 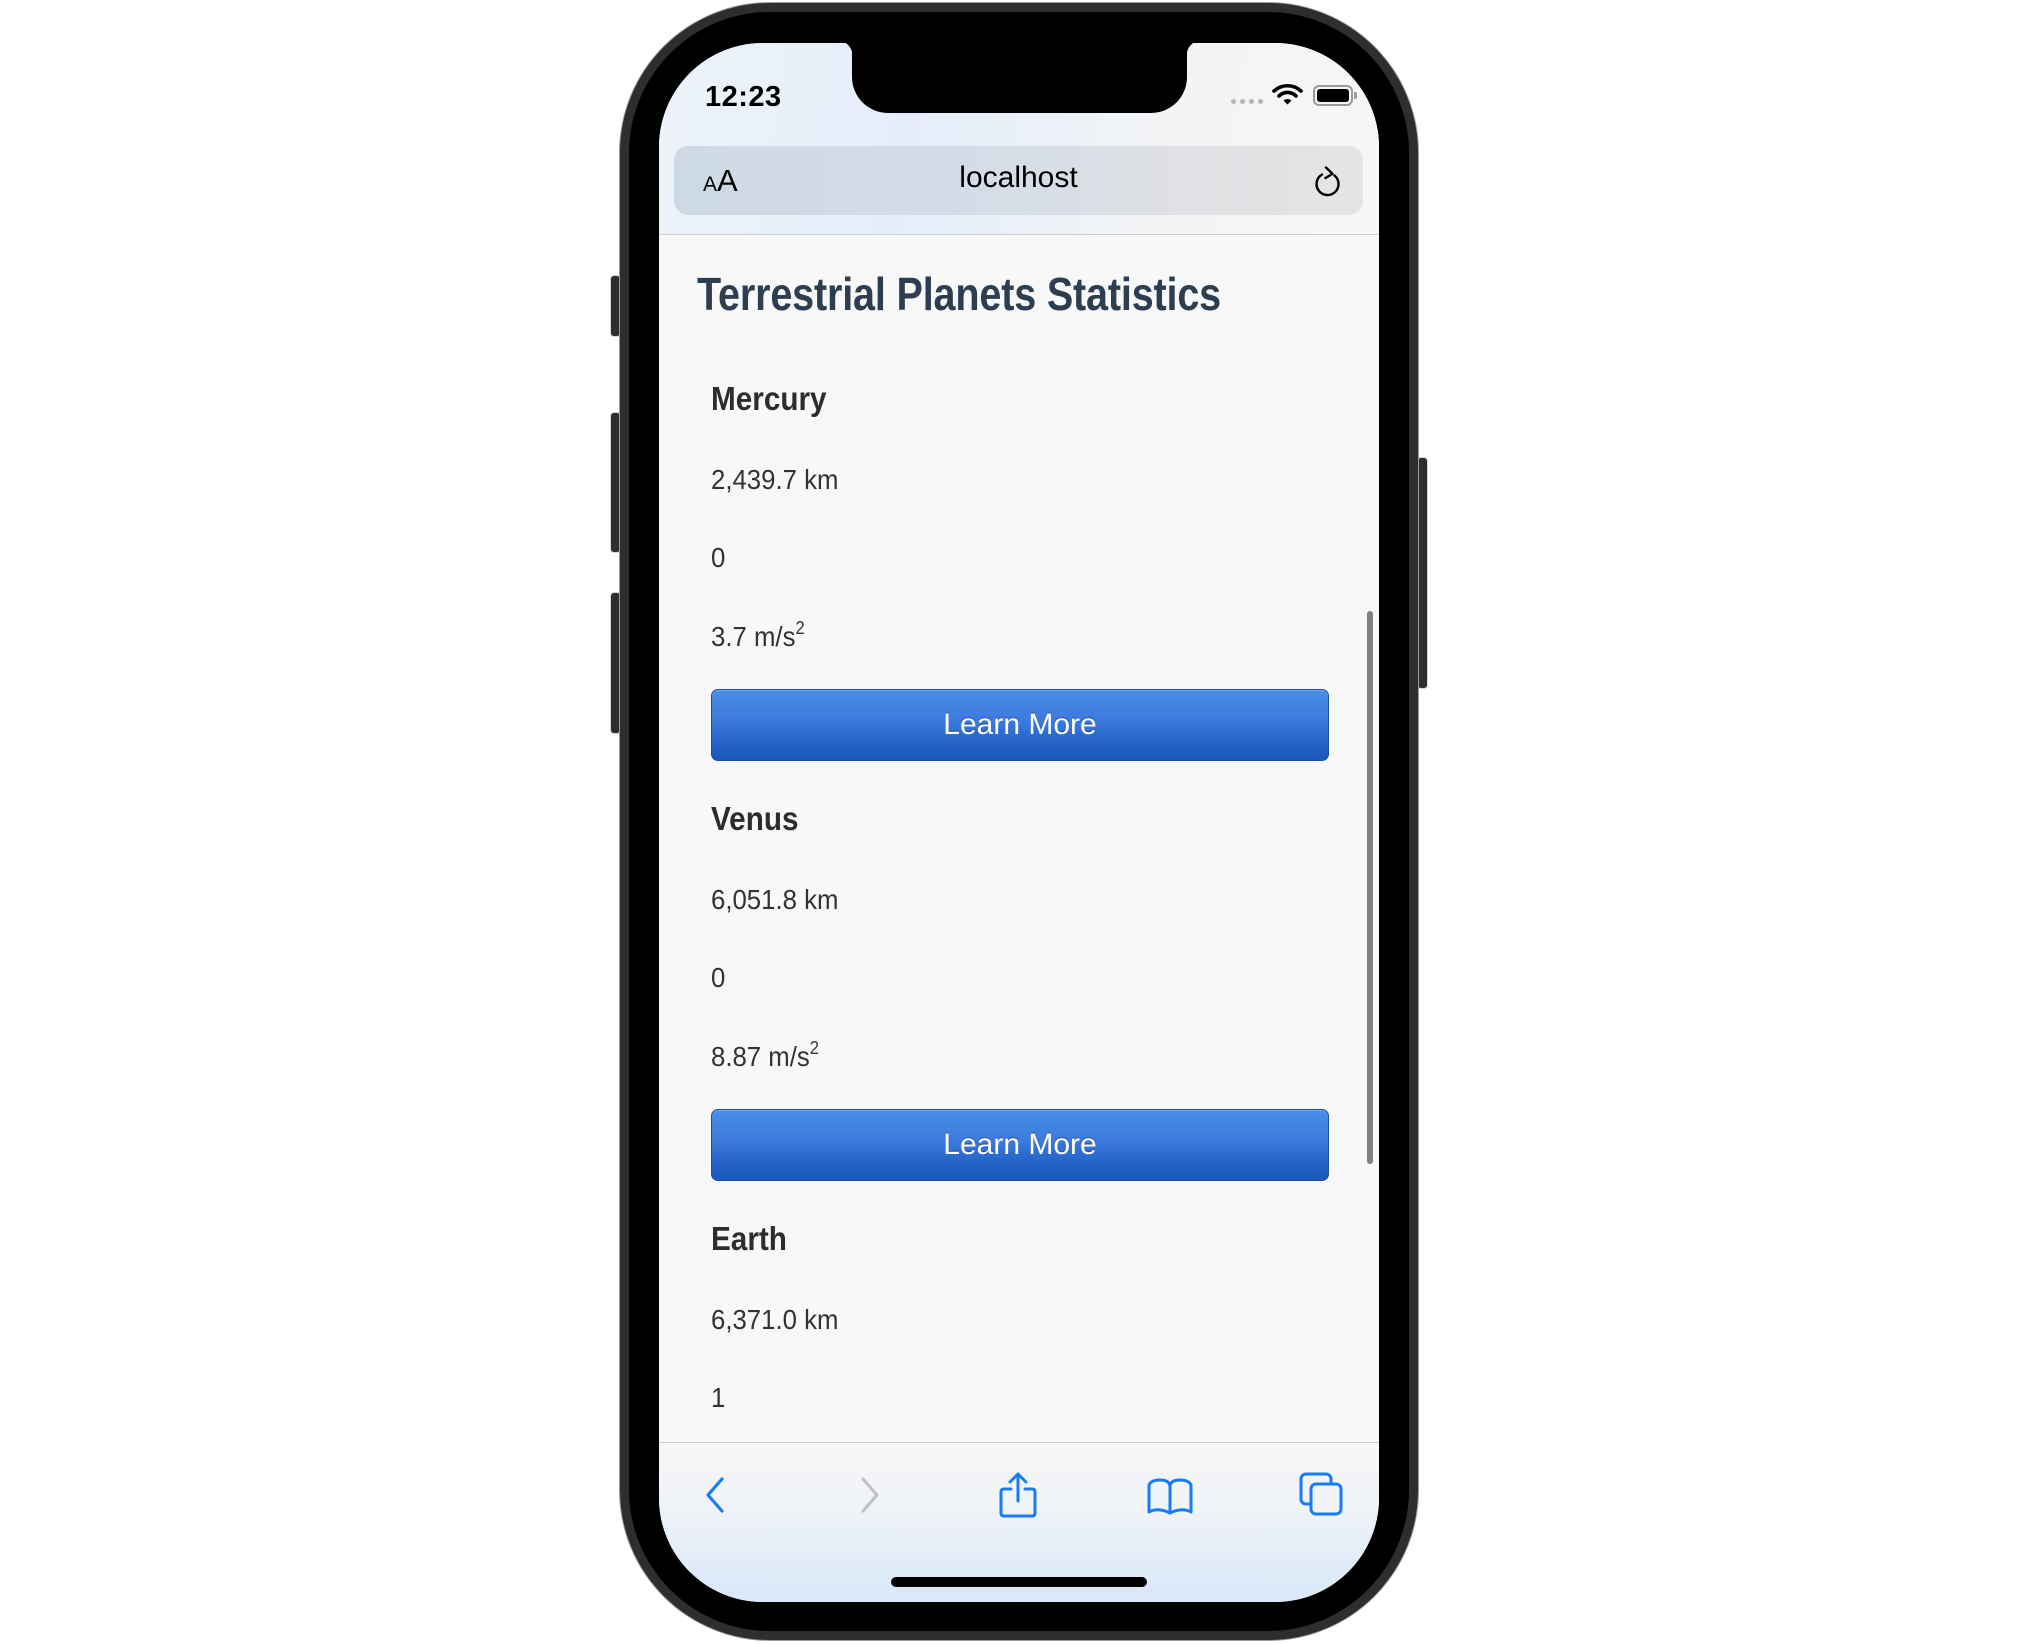 What do you see at coordinates (715, 1495) in the screenshot?
I see `chevron-left-icon` at bounding box center [715, 1495].